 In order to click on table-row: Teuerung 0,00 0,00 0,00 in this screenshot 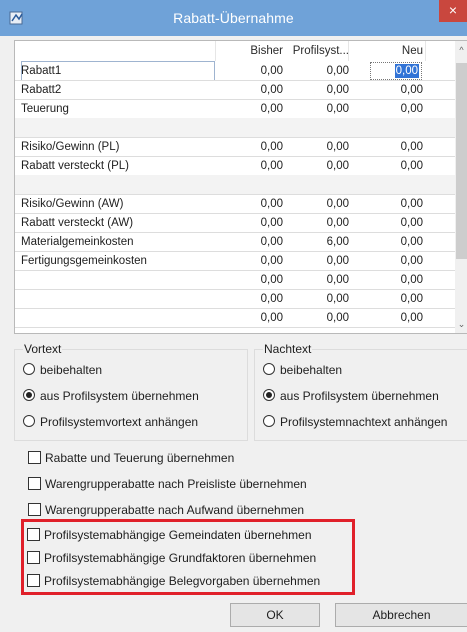, I will do `click(235, 109)`.